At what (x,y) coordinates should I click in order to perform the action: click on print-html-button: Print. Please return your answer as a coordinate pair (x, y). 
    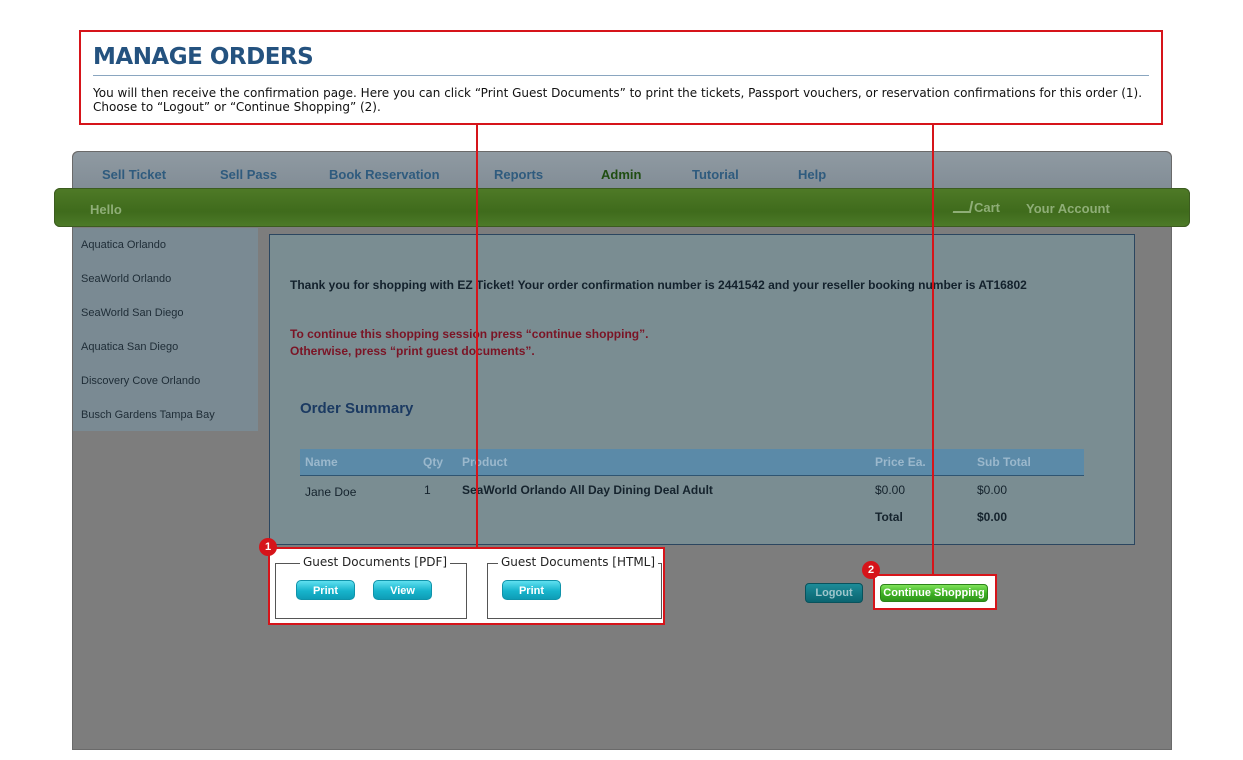
    Looking at the image, I should click on (531, 590).